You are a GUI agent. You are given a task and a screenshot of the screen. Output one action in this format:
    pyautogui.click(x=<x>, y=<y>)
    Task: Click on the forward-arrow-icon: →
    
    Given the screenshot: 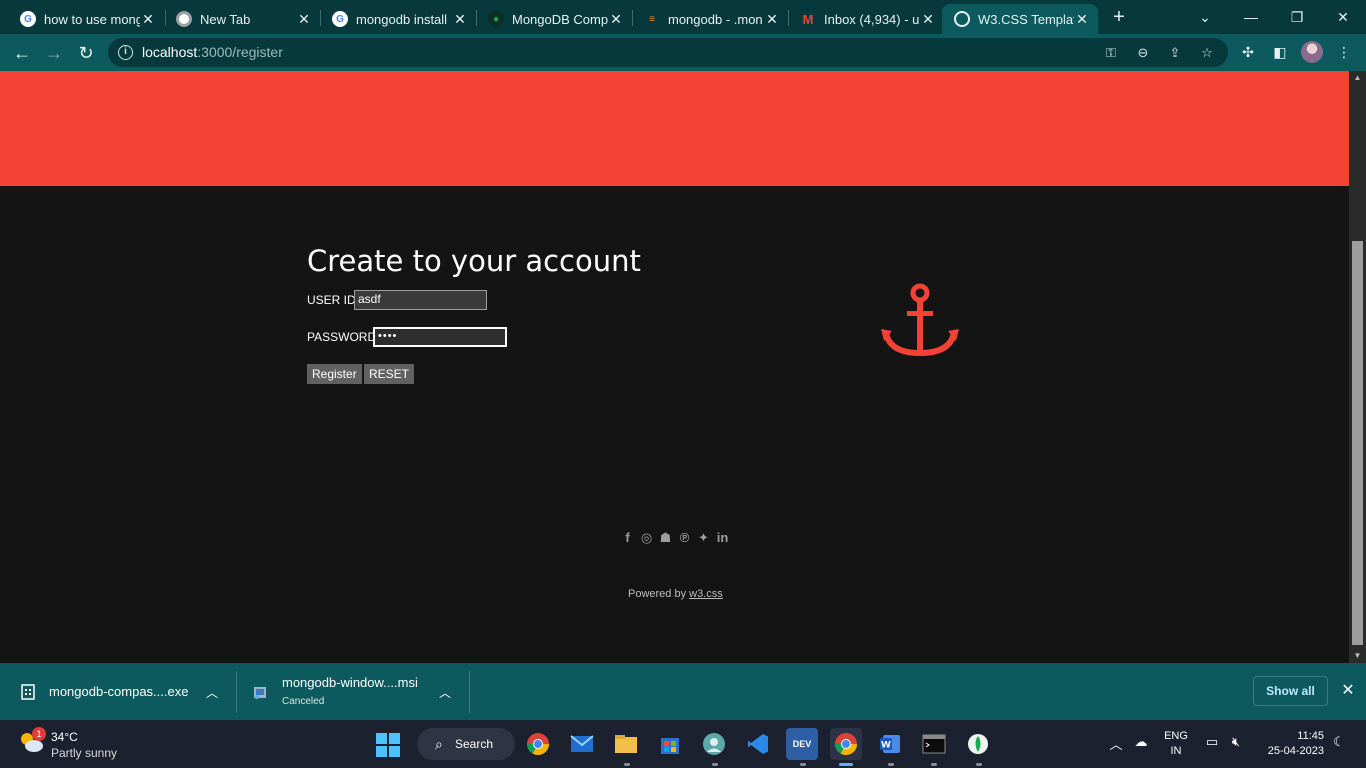 What is the action you would take?
    pyautogui.click(x=54, y=53)
    